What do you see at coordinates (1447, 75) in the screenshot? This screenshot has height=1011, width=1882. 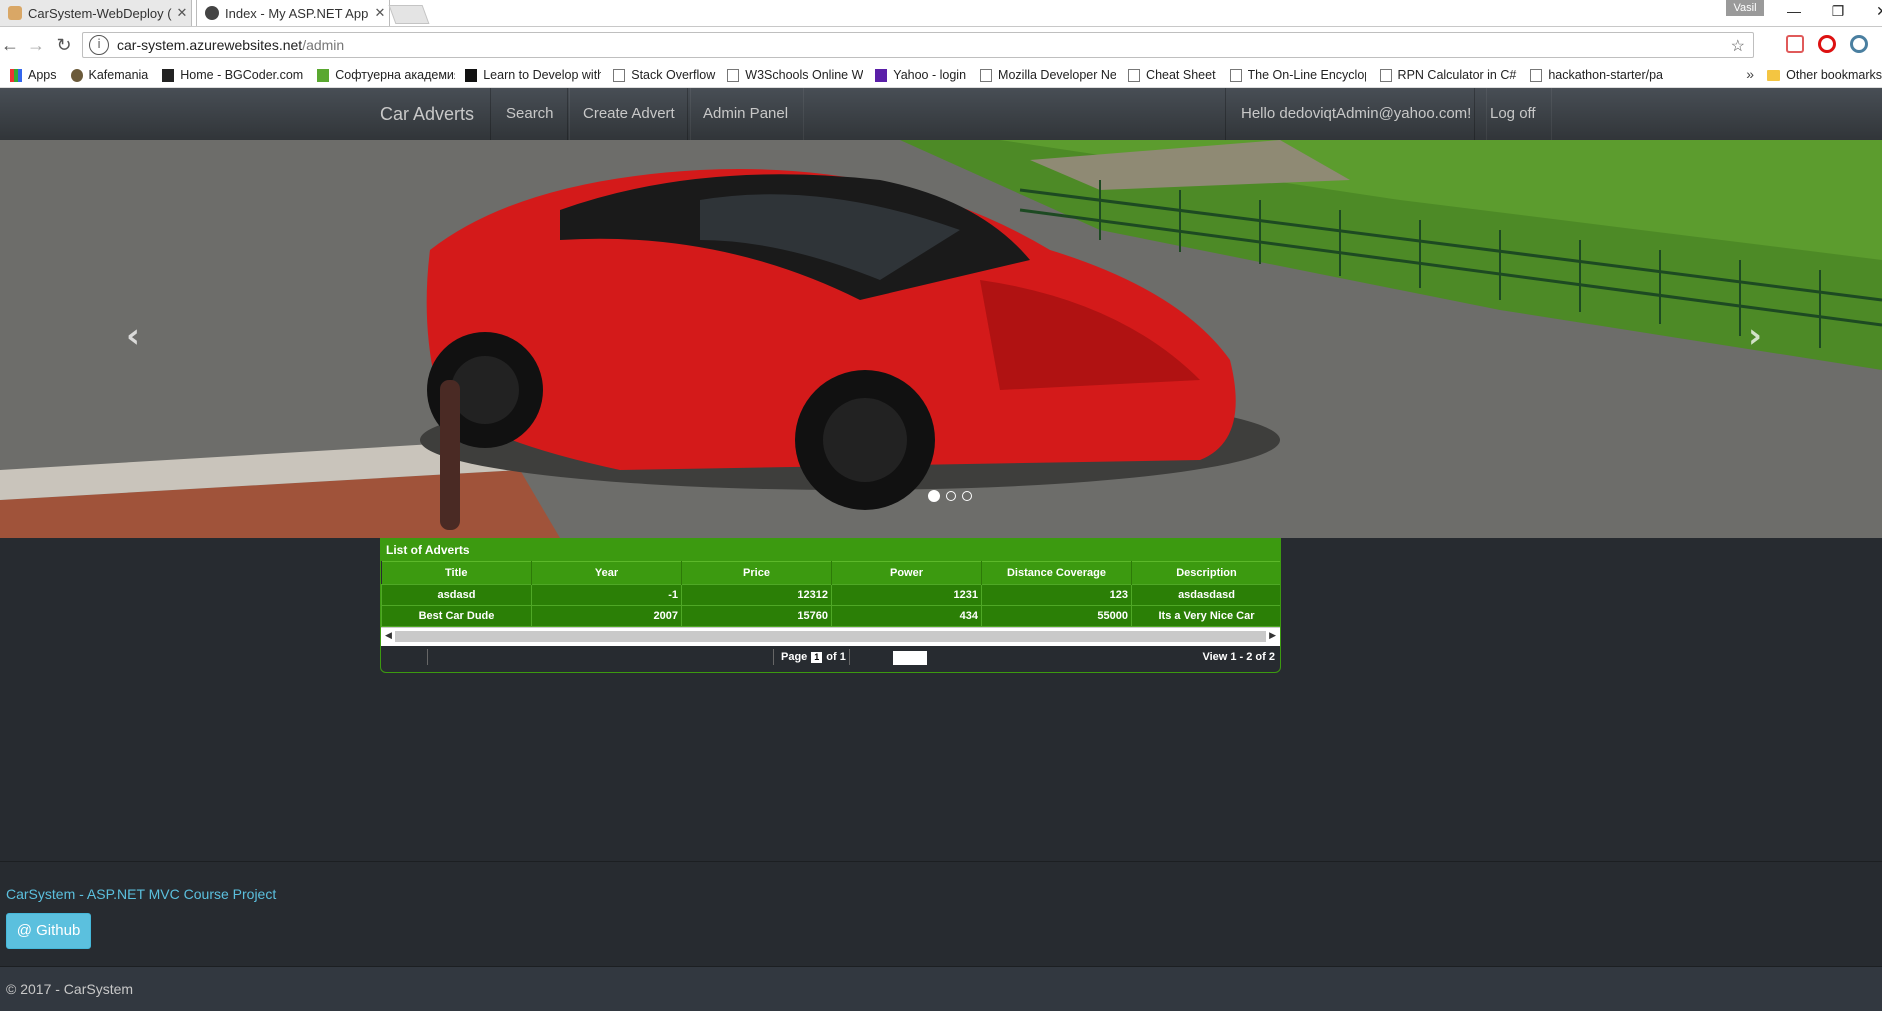 I see `bookmark-item: RPN Calculator in C#` at bounding box center [1447, 75].